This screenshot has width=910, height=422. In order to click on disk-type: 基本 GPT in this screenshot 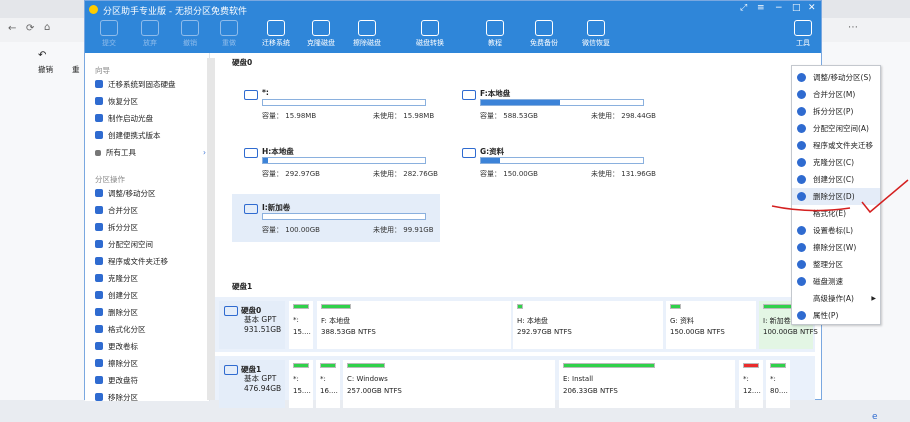, I will do `click(260, 378)`.